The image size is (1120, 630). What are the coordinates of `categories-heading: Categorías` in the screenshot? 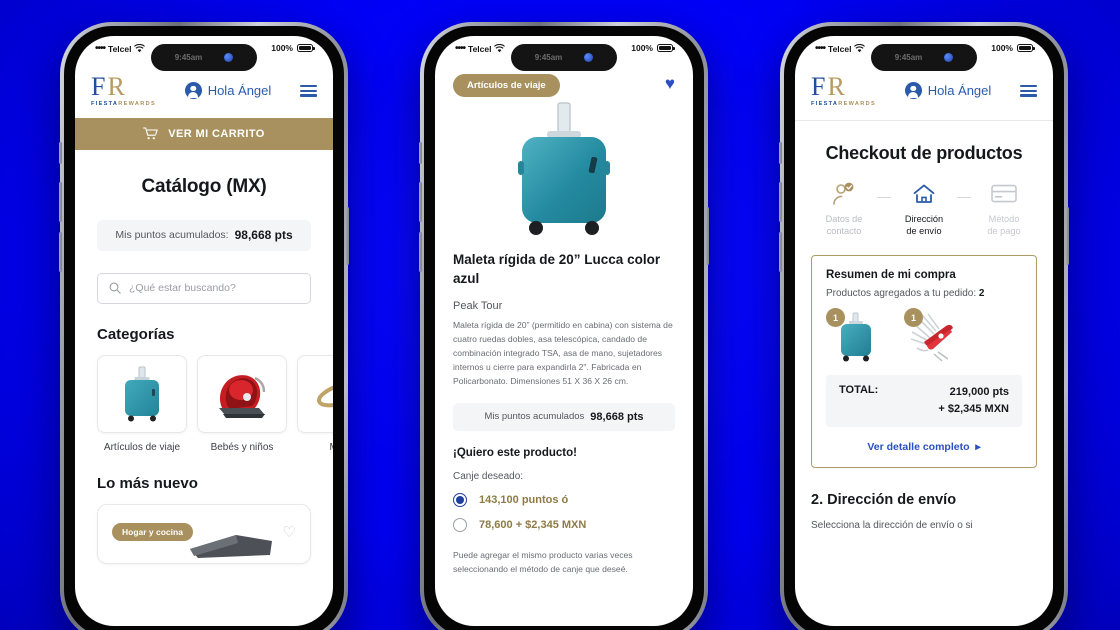 It's located at (136, 334).